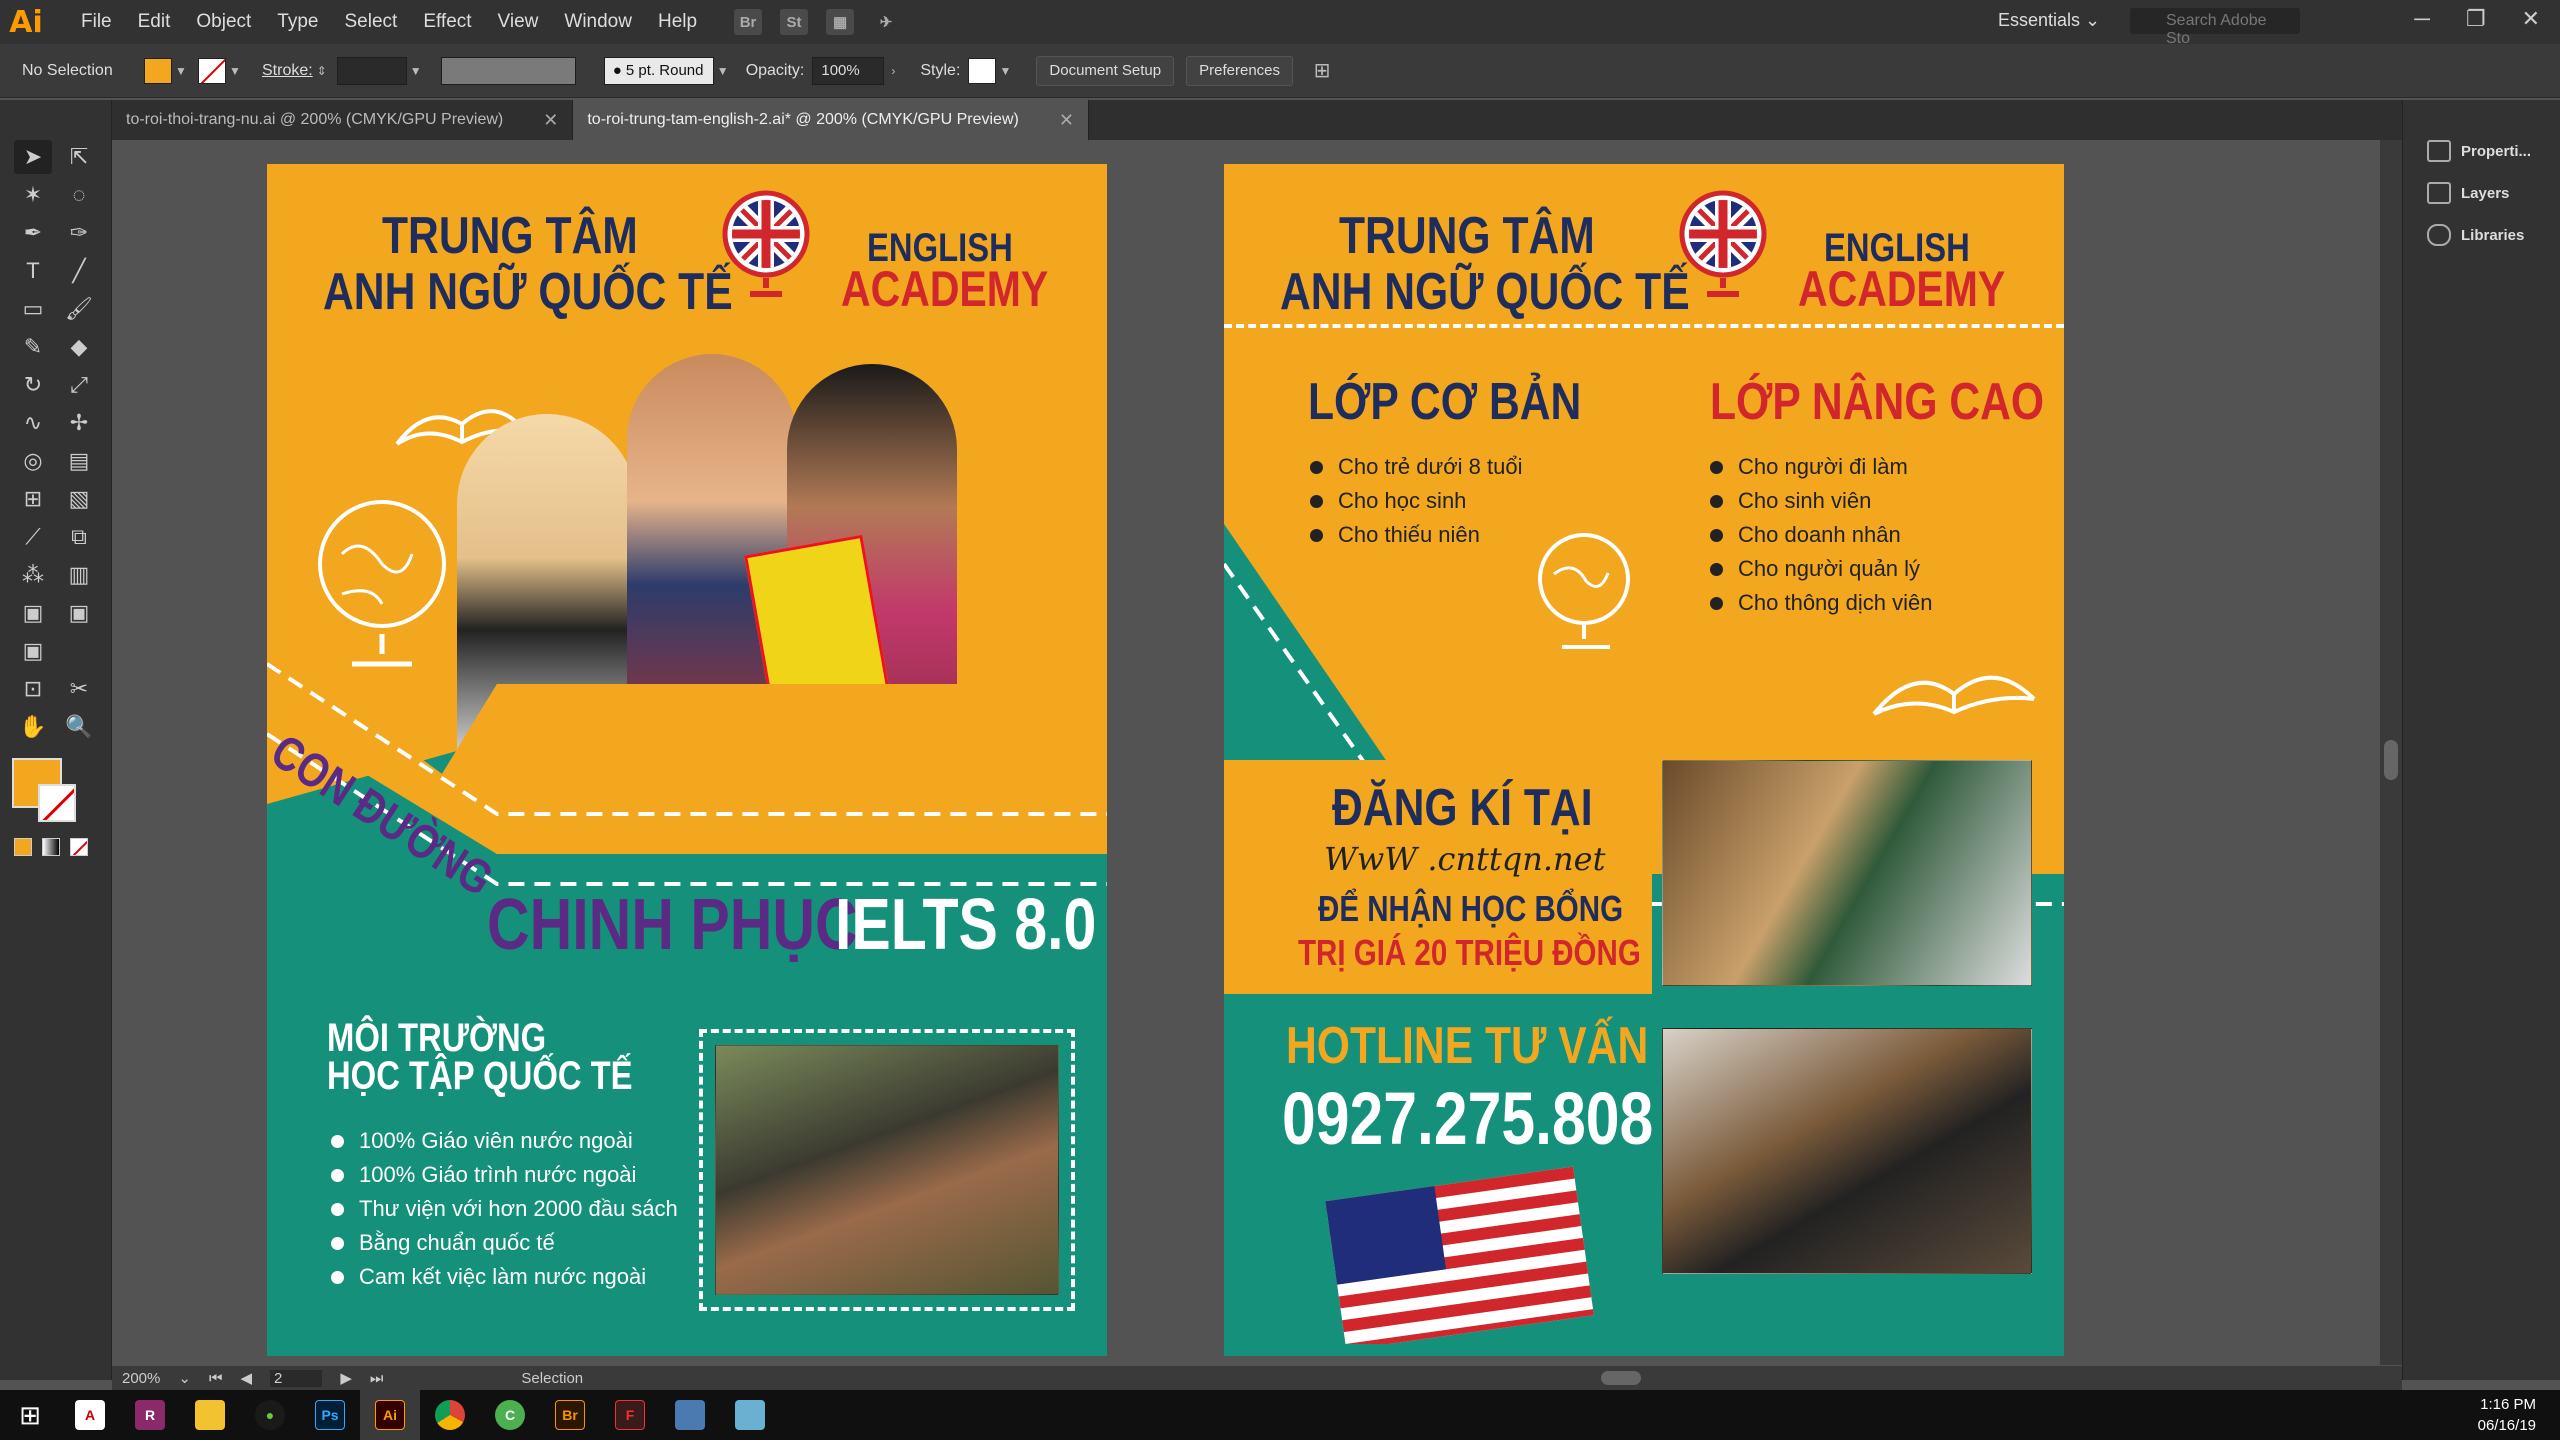 This screenshot has width=2560, height=1440. Describe the element at coordinates (79, 347) in the screenshot. I see `eraser-tool-icon: ◆` at that location.